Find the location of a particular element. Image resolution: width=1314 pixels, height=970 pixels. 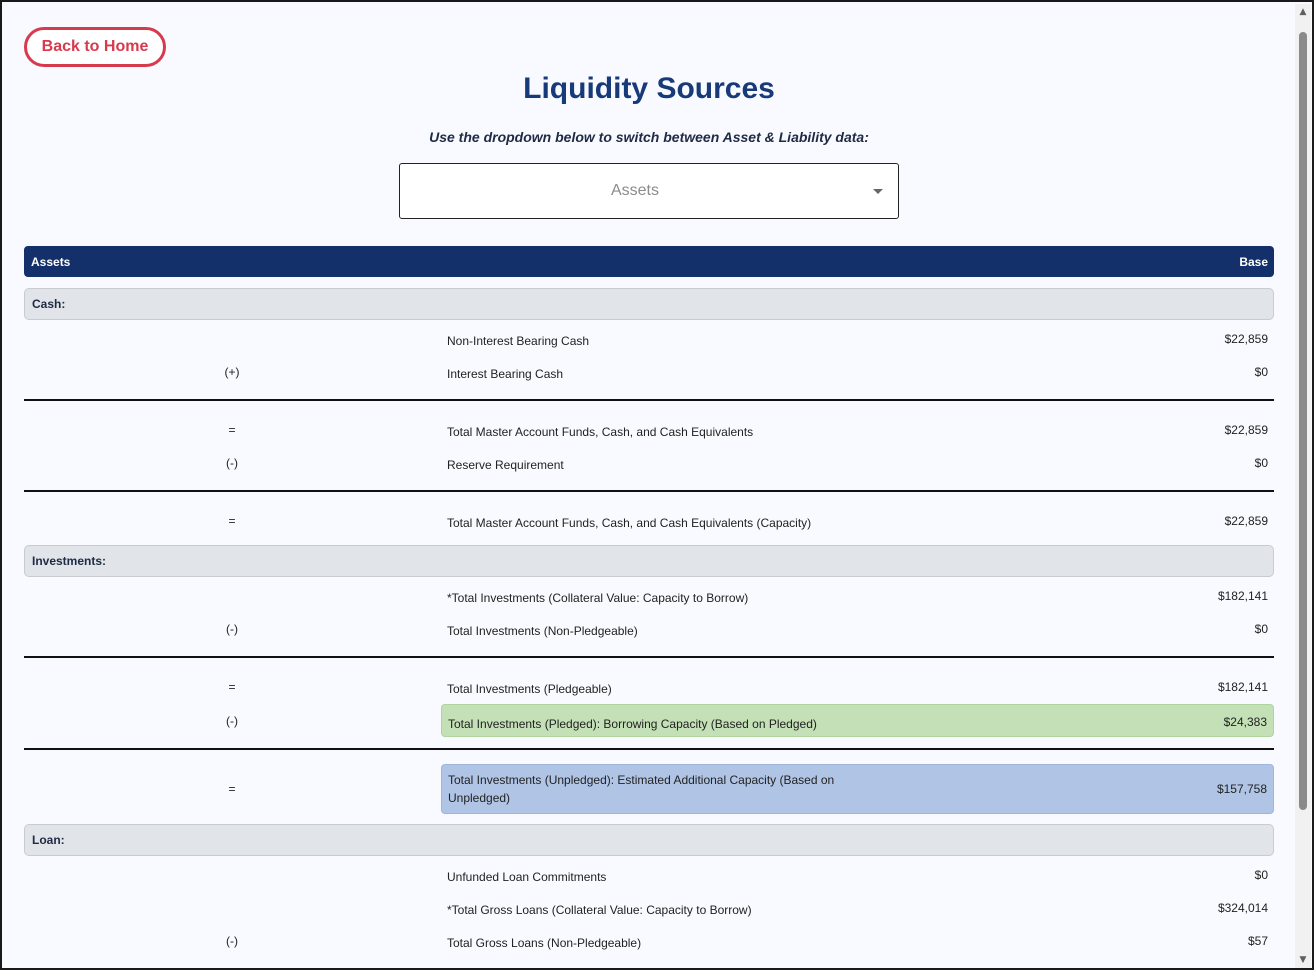

vertical-scrollbar: ▲ ▼ is located at coordinates (1303, 486).